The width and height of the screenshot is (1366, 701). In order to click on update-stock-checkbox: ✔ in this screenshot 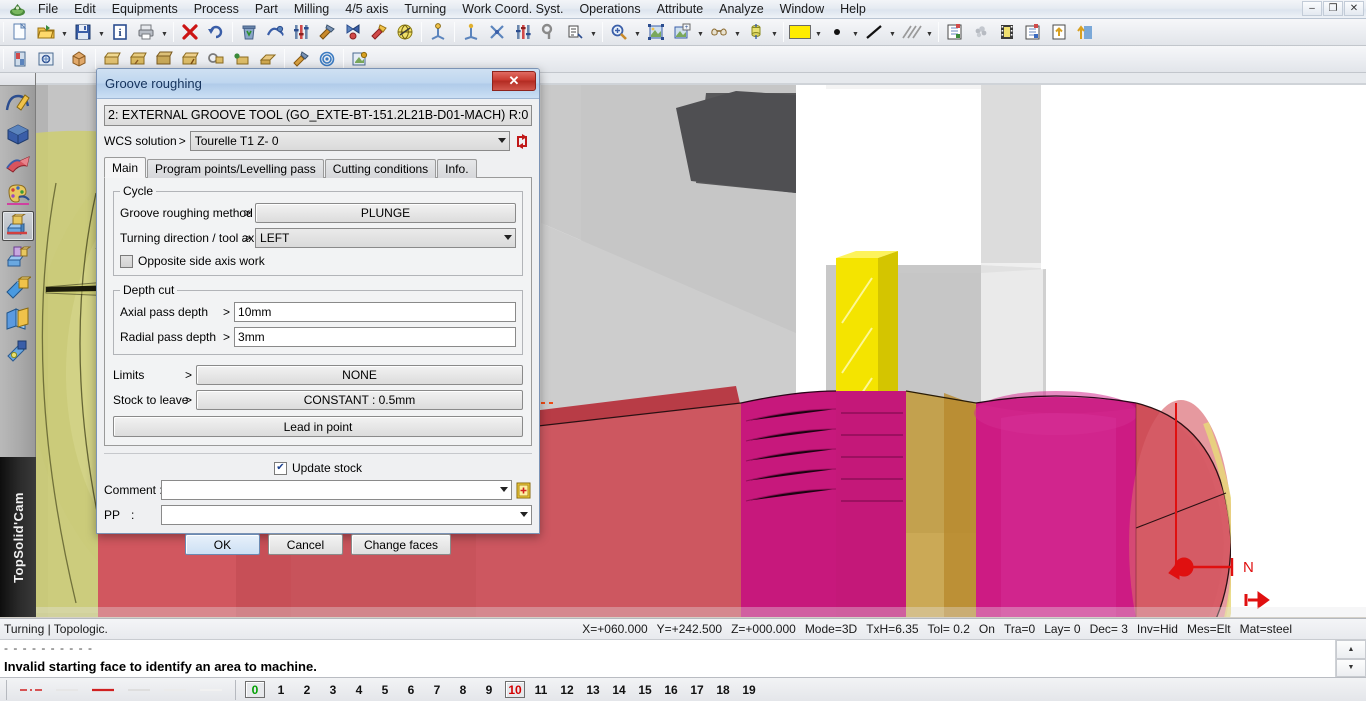, I will do `click(280, 468)`.